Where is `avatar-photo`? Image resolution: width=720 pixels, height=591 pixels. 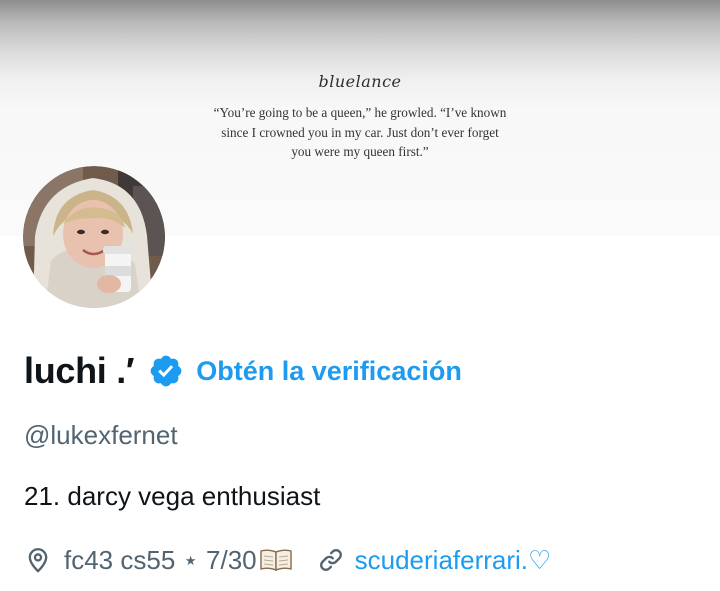
avatar-photo is located at coordinates (94, 237).